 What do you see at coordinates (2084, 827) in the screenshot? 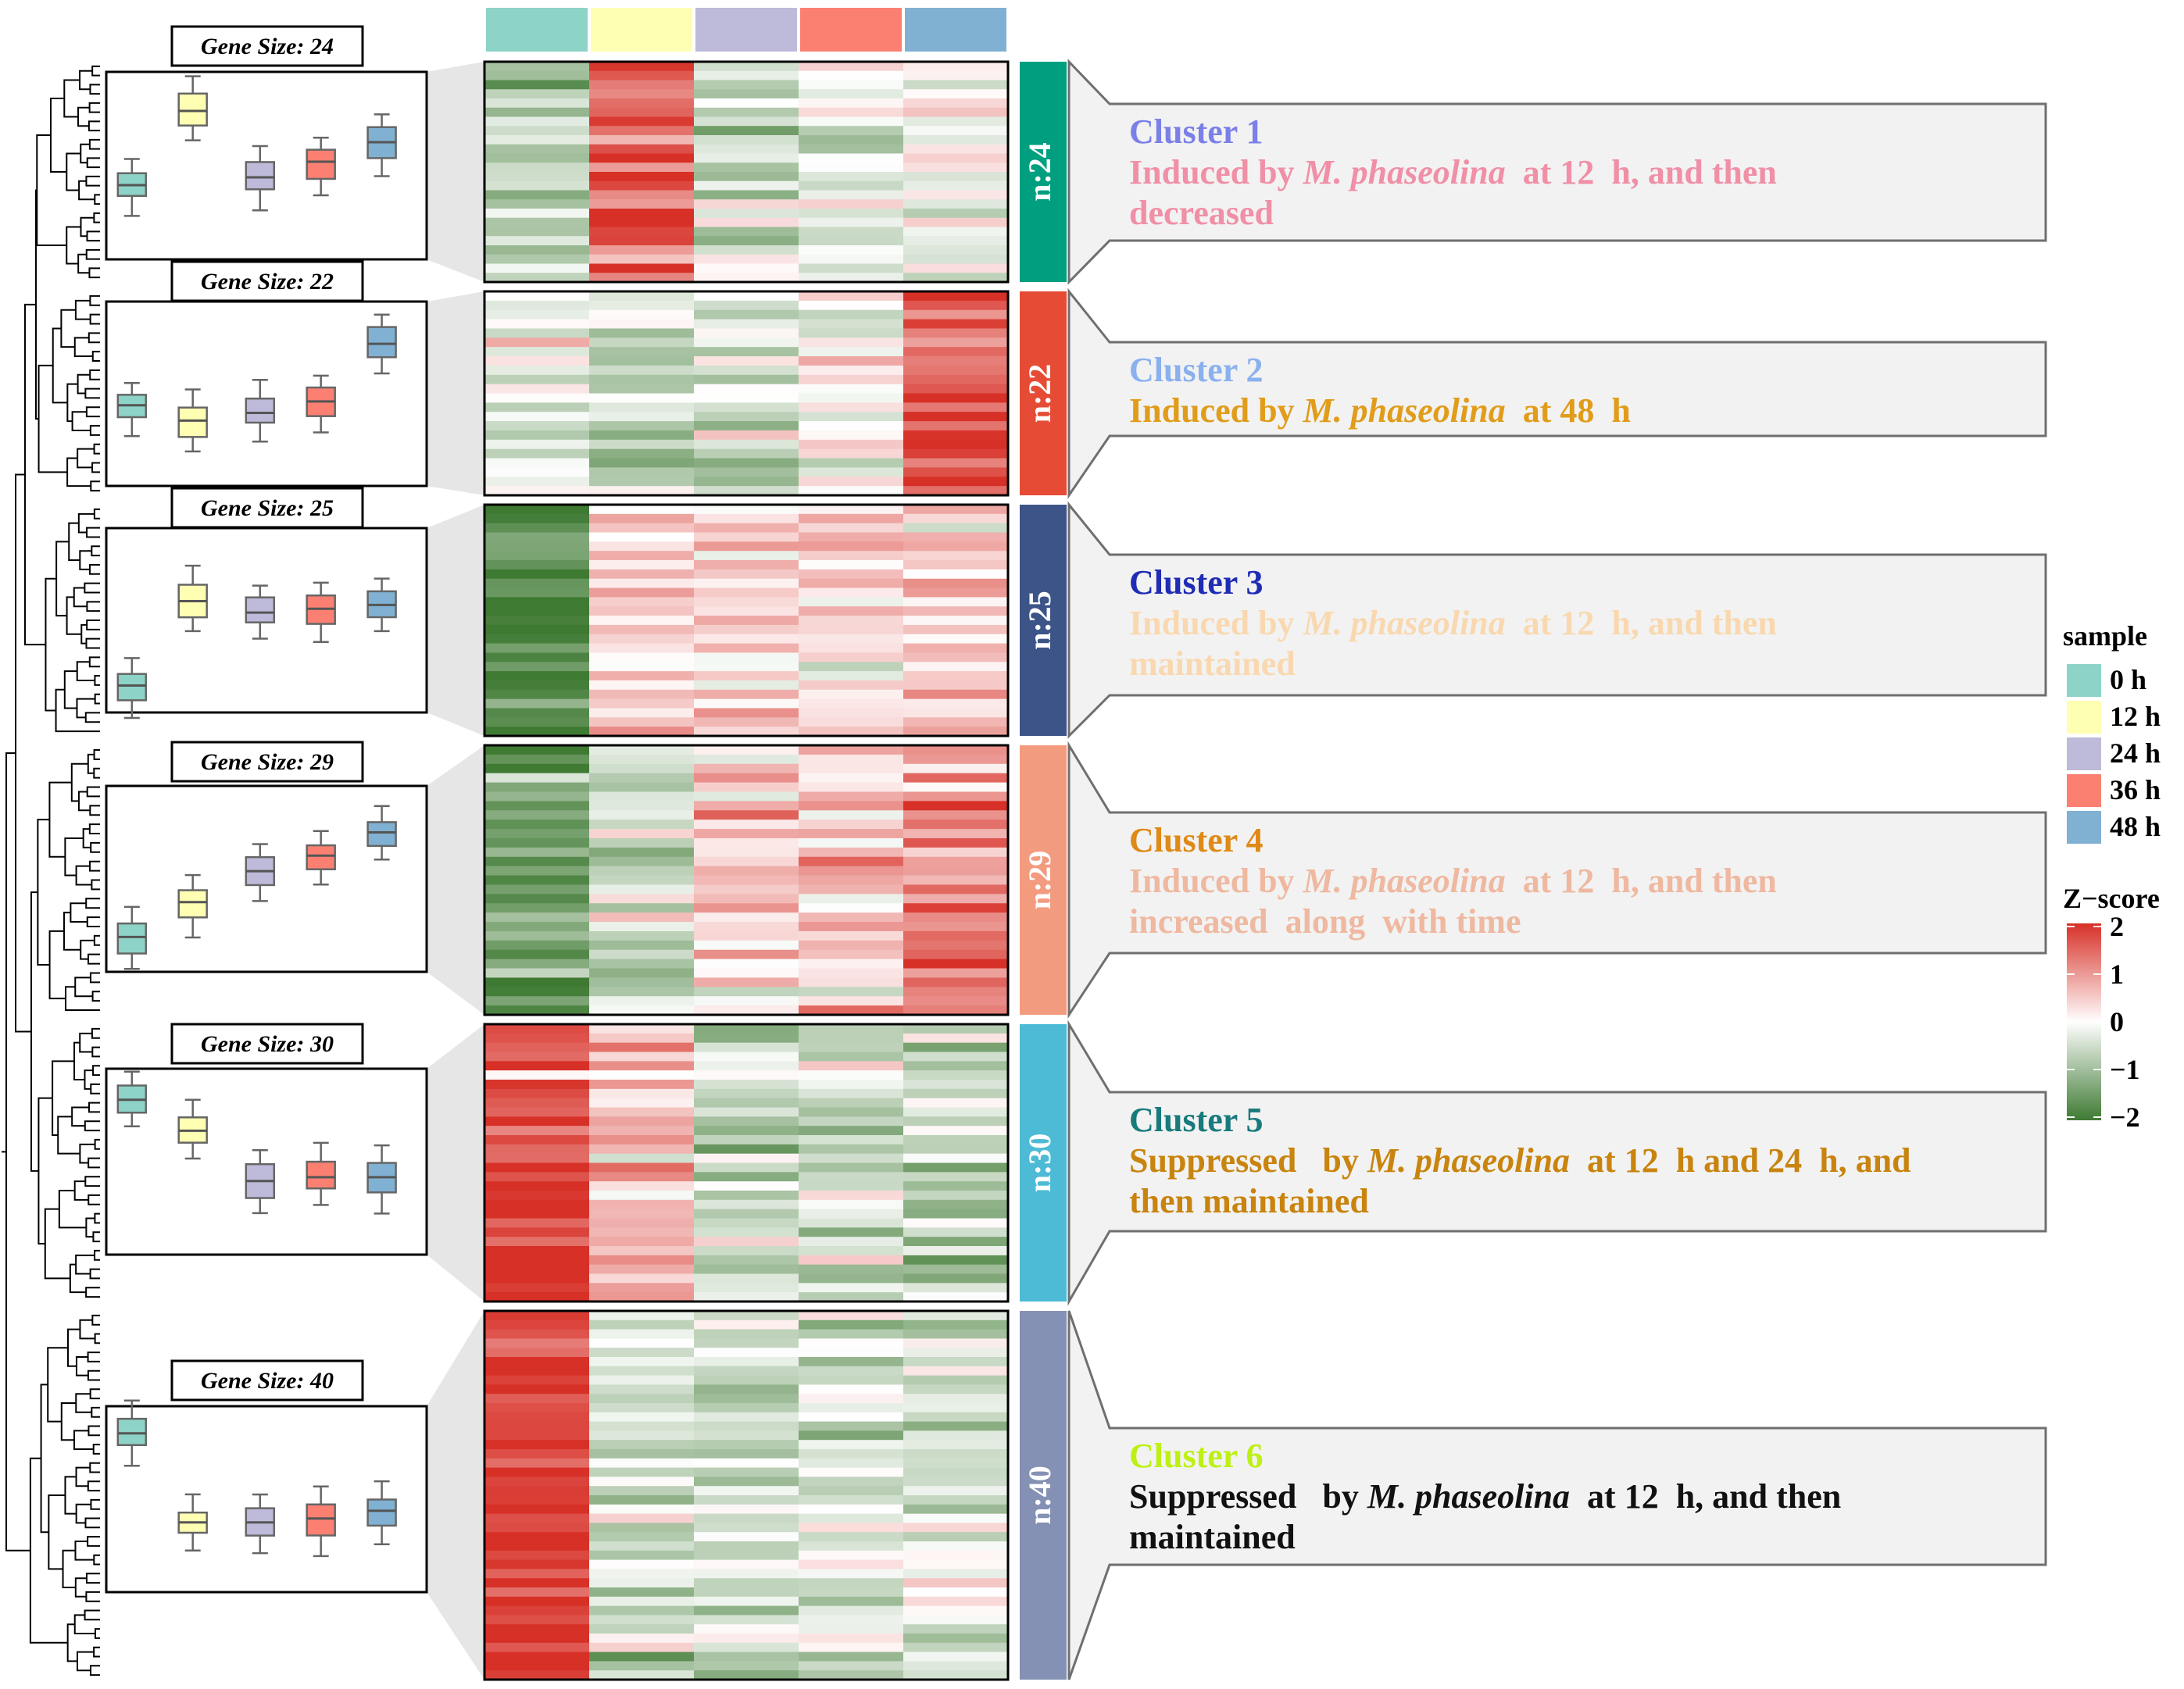
I see `legend-swatch` at bounding box center [2084, 827].